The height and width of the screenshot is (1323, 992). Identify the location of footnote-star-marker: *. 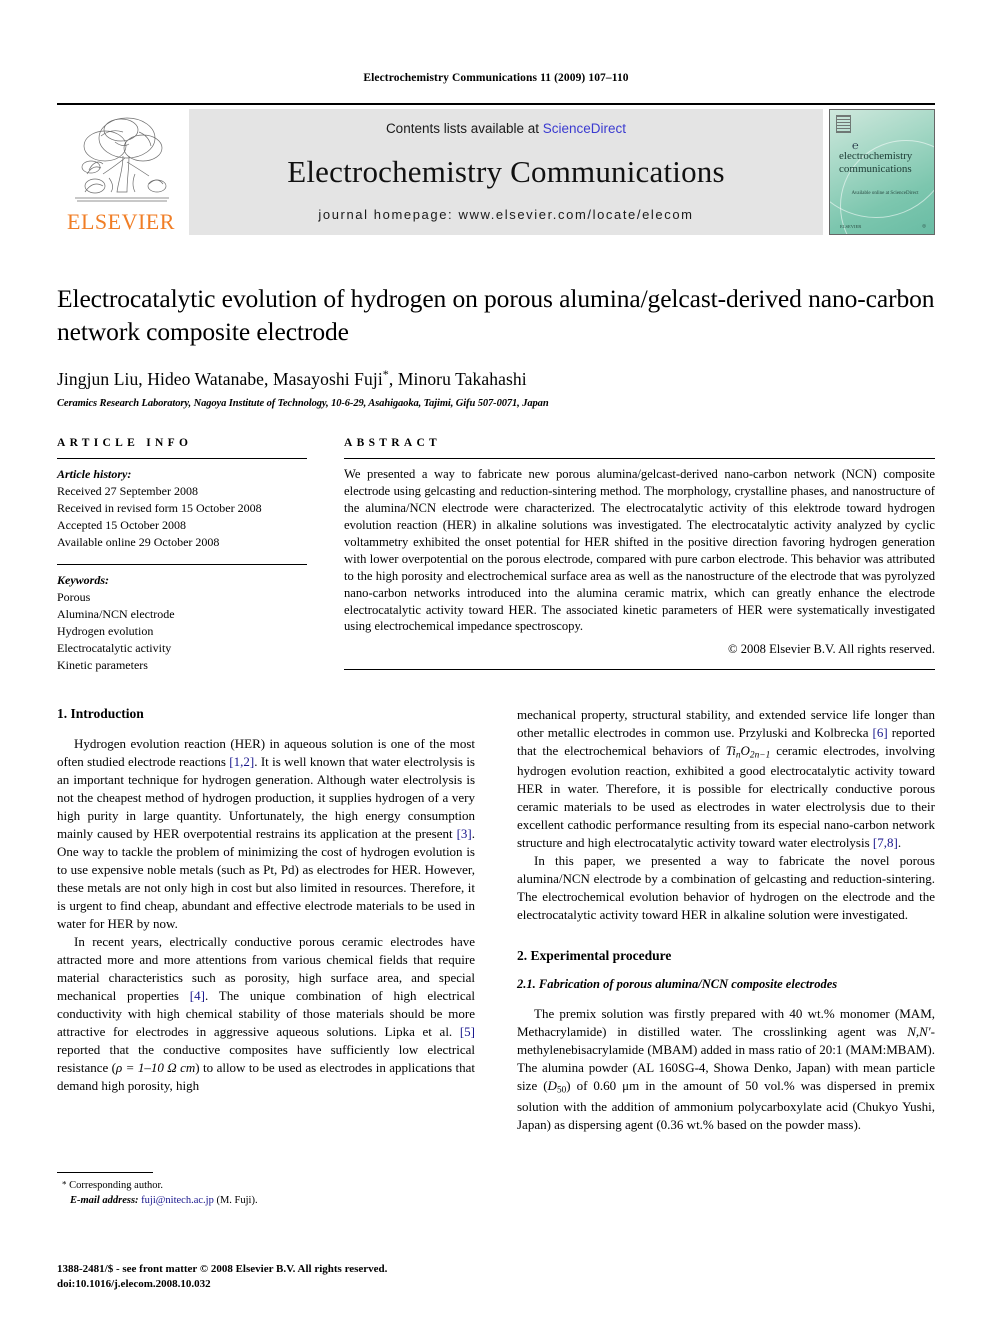
(64, 1184).